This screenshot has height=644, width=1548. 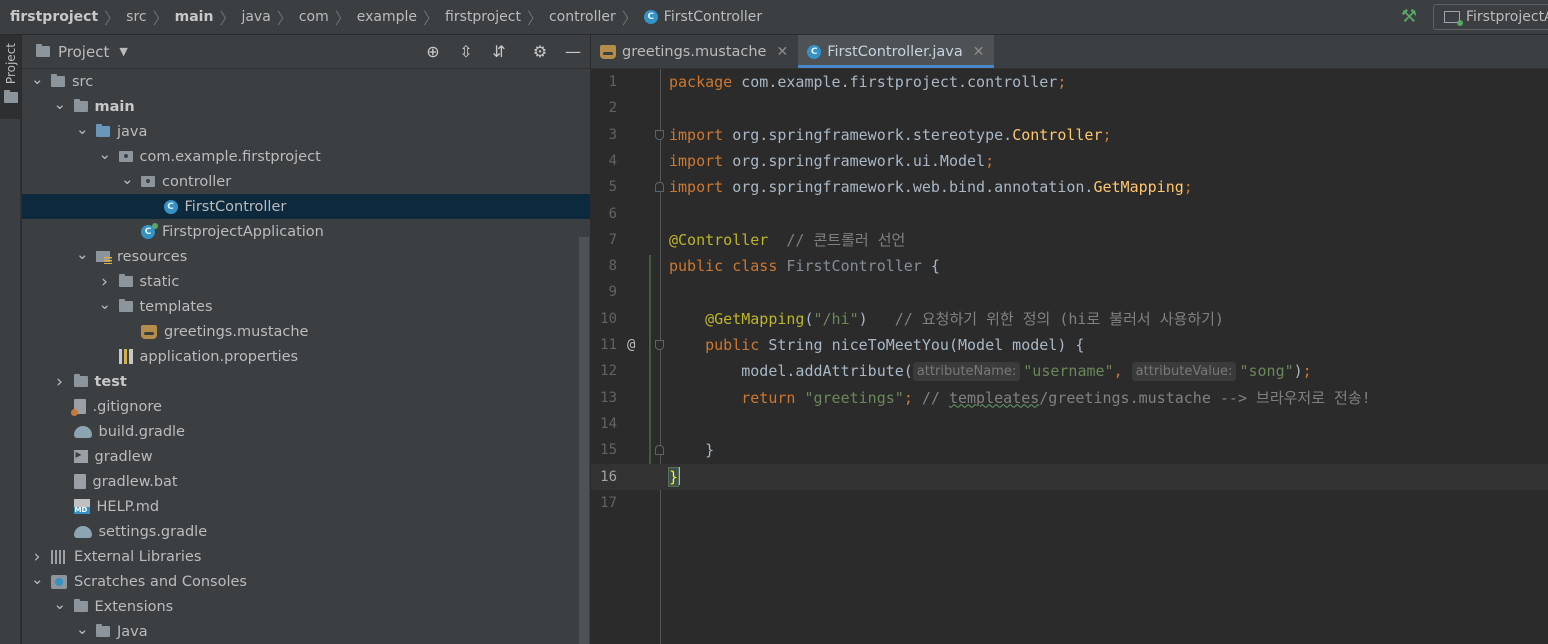 I want to click on tree-item: ›FirstprojectApplication, so click(x=306, y=231).